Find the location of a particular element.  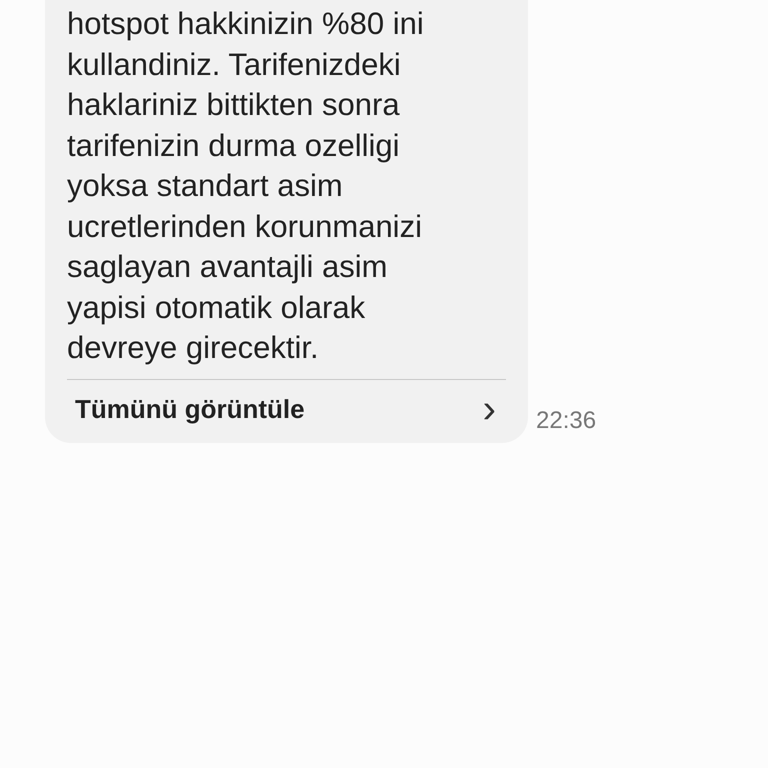

view-all-link: Tümünü görüntüle › is located at coordinates (286, 411).